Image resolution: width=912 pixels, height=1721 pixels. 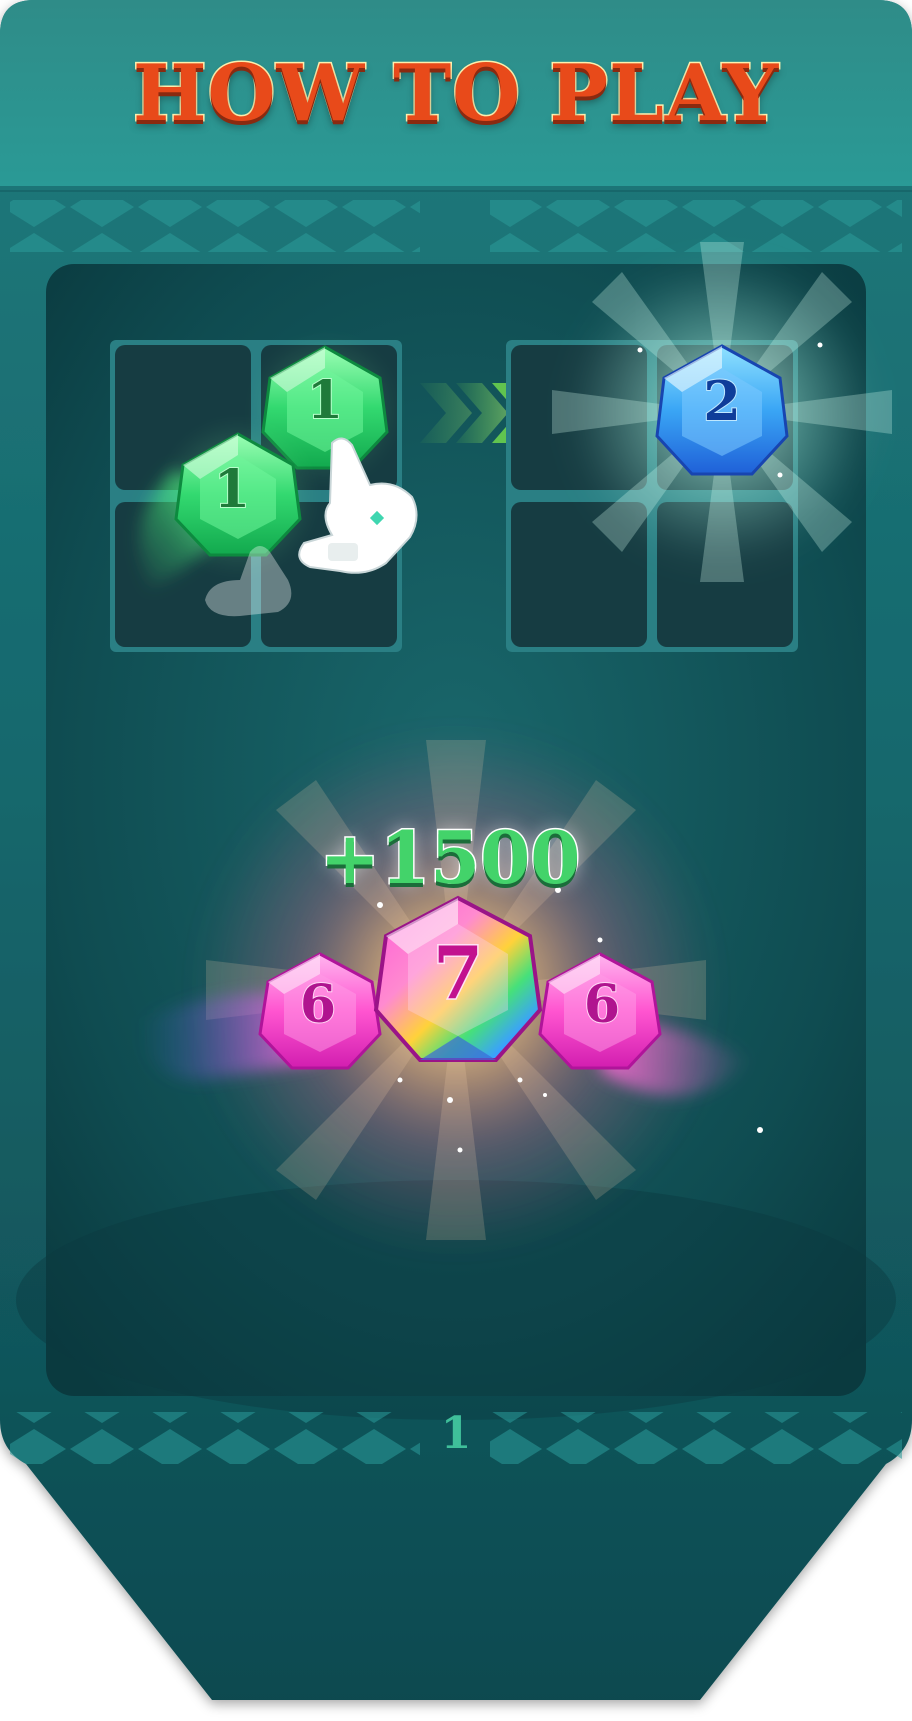 I want to click on gem-1-top-label: 1, so click(x=325, y=400).